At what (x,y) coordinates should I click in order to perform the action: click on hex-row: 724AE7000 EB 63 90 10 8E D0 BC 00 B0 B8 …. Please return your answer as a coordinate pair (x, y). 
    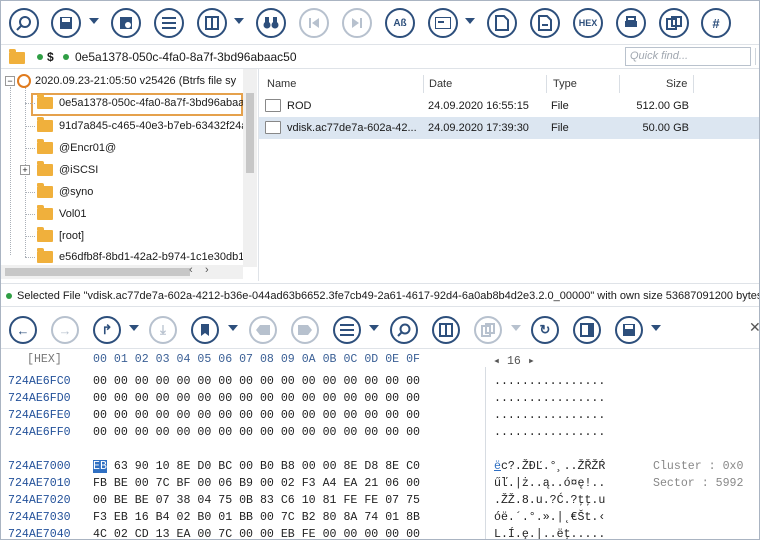
    Looking at the image, I should click on (380, 468).